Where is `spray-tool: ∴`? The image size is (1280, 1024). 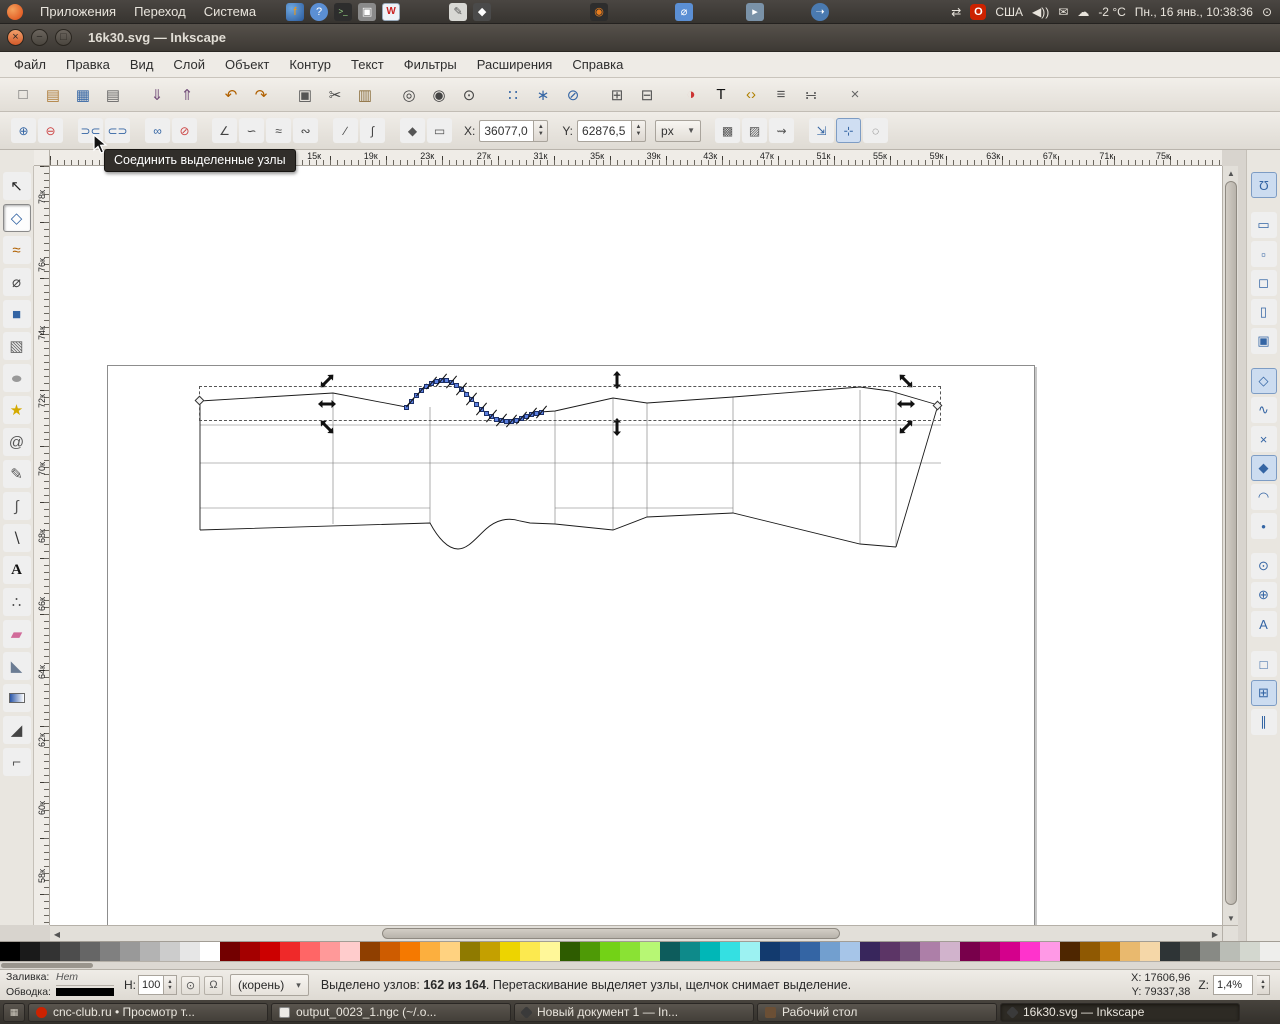 spray-tool: ∴ is located at coordinates (16, 602).